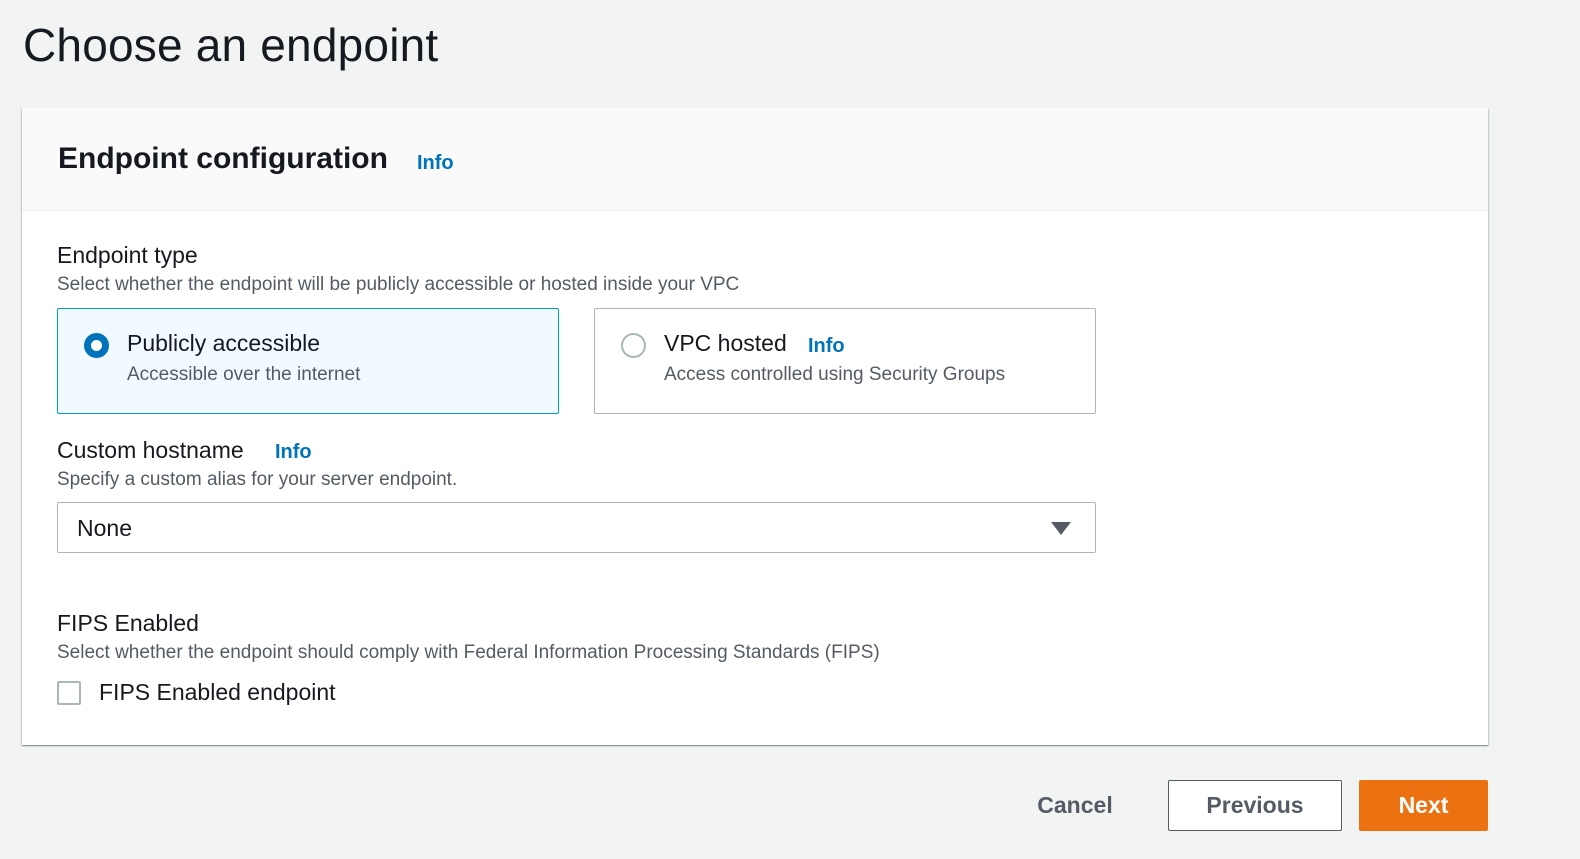  What do you see at coordinates (1423, 805) in the screenshot?
I see `next-button: Next` at bounding box center [1423, 805].